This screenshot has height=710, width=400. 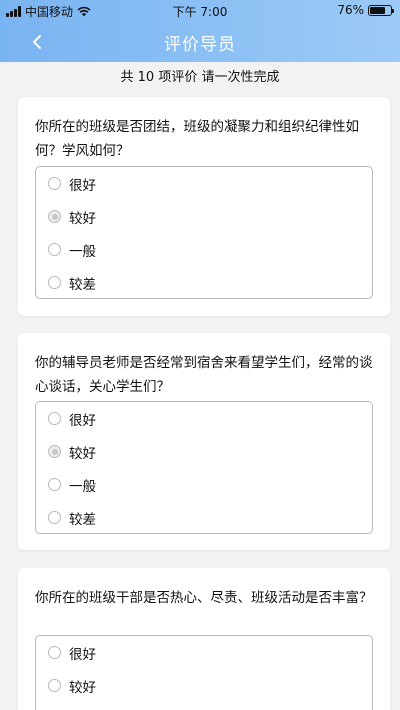 I want to click on battery-level, so click(x=378, y=10).